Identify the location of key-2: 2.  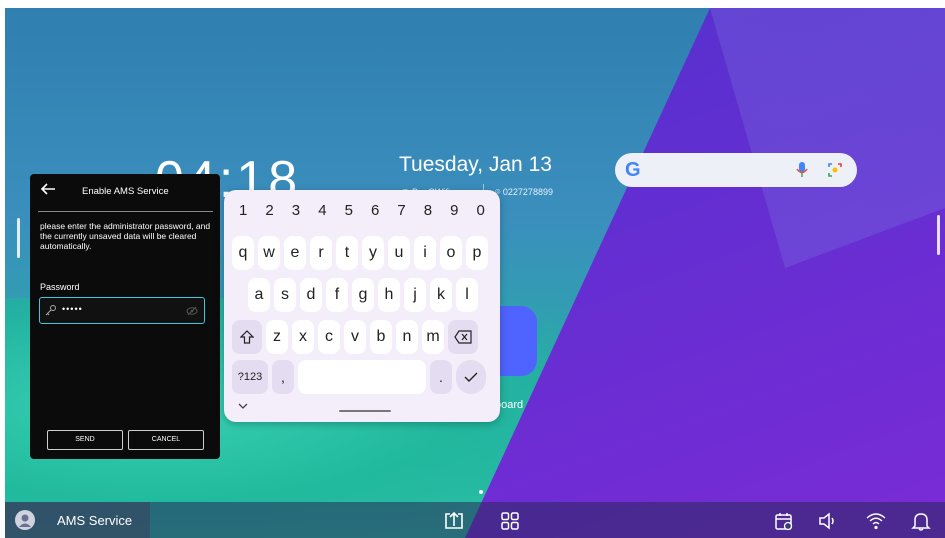
(270, 210).